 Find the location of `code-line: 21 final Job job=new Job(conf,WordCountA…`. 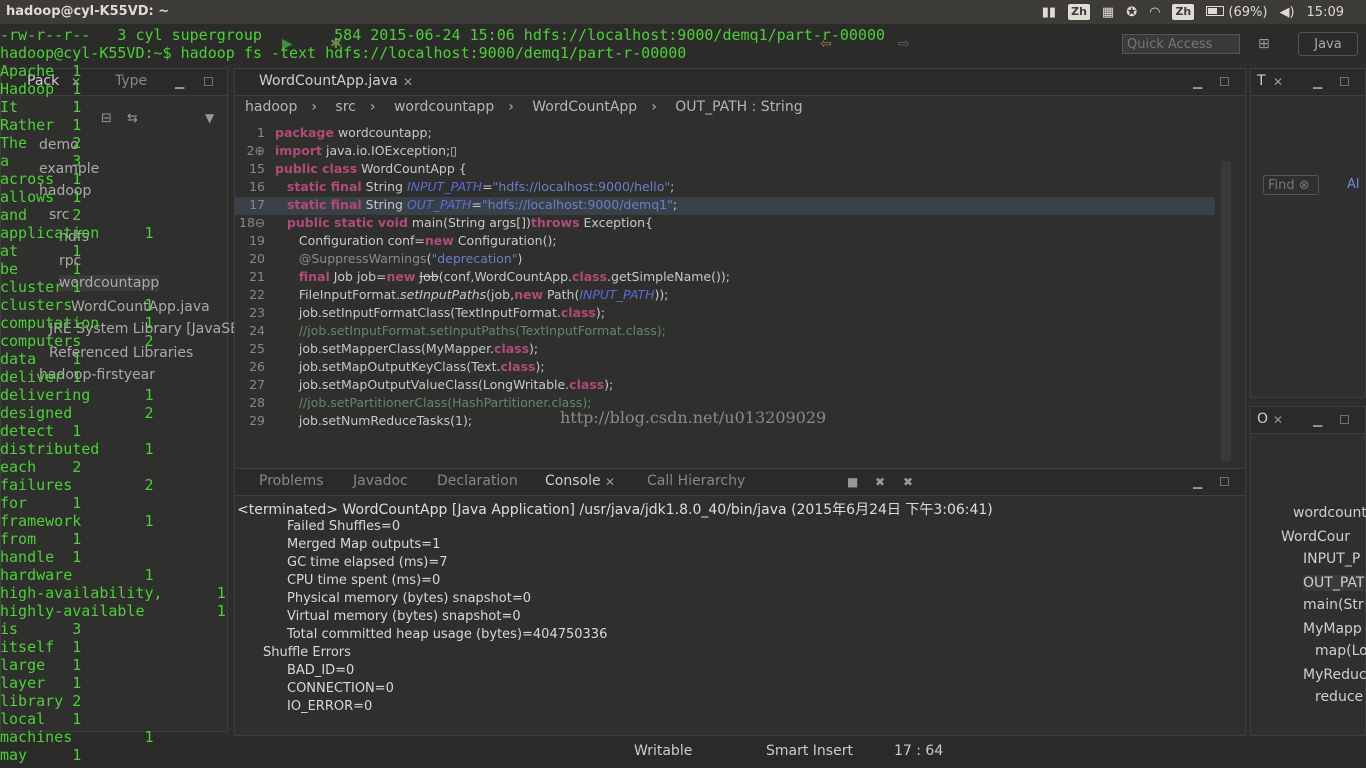

code-line: 21 final Job job=new Job(conf,WordCountA… is located at coordinates (489, 276).